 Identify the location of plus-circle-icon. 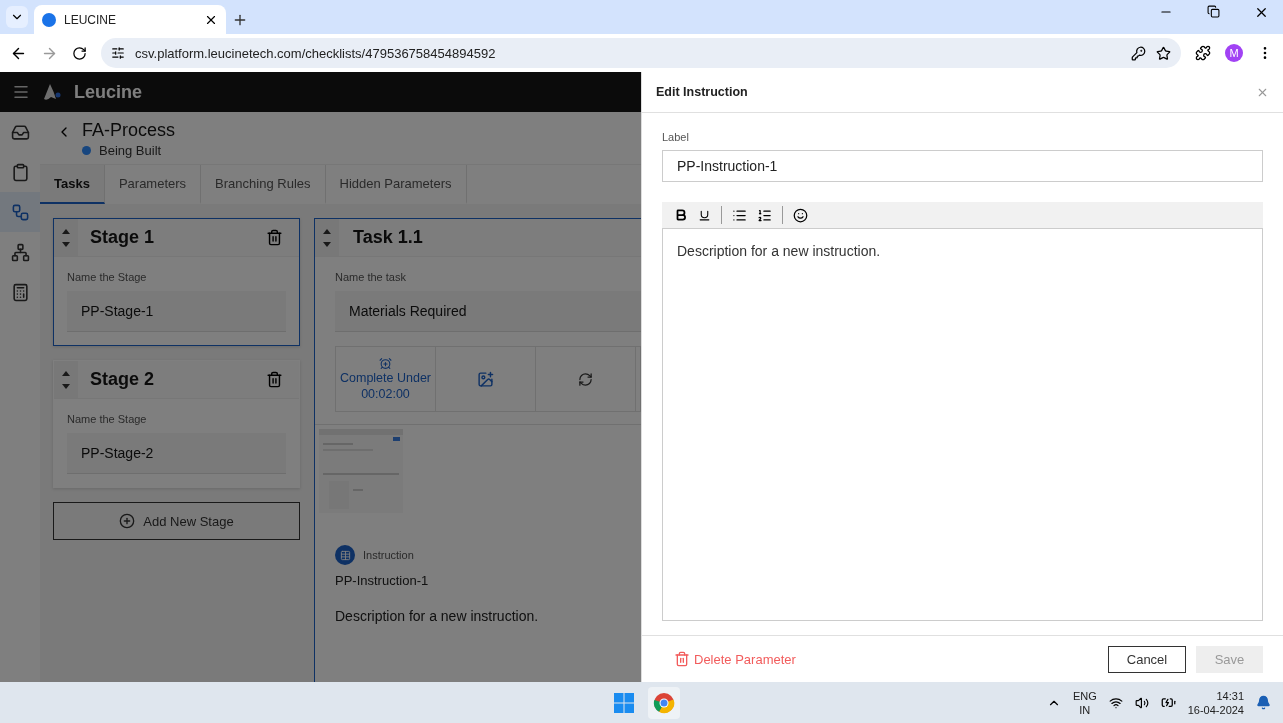
(127, 521).